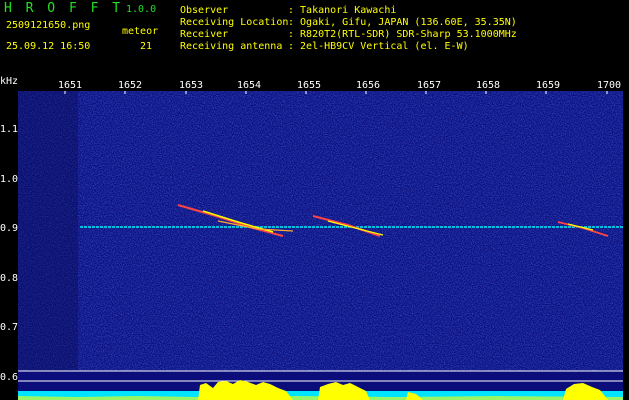  Describe the element at coordinates (402, 22) in the screenshot. I see `info-value-location: : Ogaki, Gifu, JAPAN (136.60E, 35.35N)` at that location.